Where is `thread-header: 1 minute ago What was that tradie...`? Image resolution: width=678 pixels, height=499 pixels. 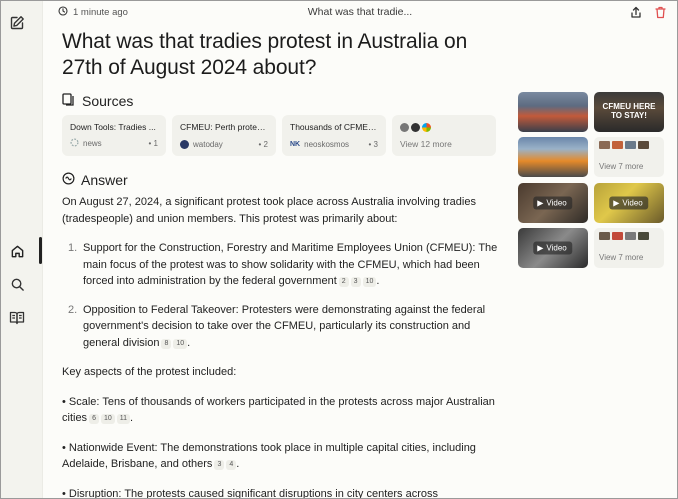
thread-header: 1 minute ago What was that tradie... is located at coordinates (360, 13).